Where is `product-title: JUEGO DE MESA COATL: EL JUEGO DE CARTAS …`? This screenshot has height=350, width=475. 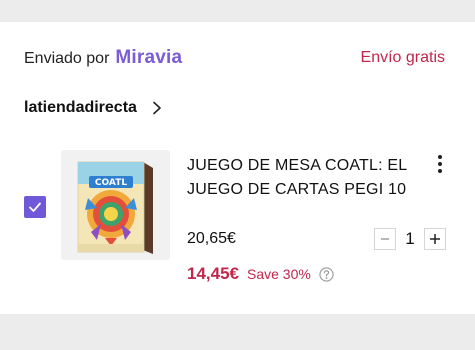 product-title: JUEGO DE MESA COATL: EL JUEGO DE CARTAS … is located at coordinates (305, 178).